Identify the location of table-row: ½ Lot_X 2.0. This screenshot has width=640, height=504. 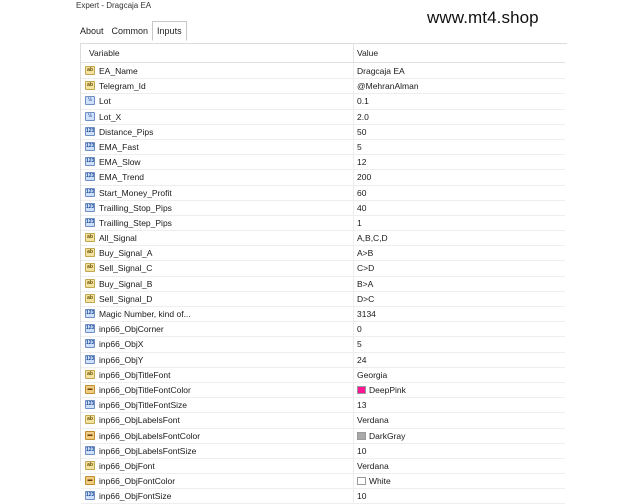
(323, 117).